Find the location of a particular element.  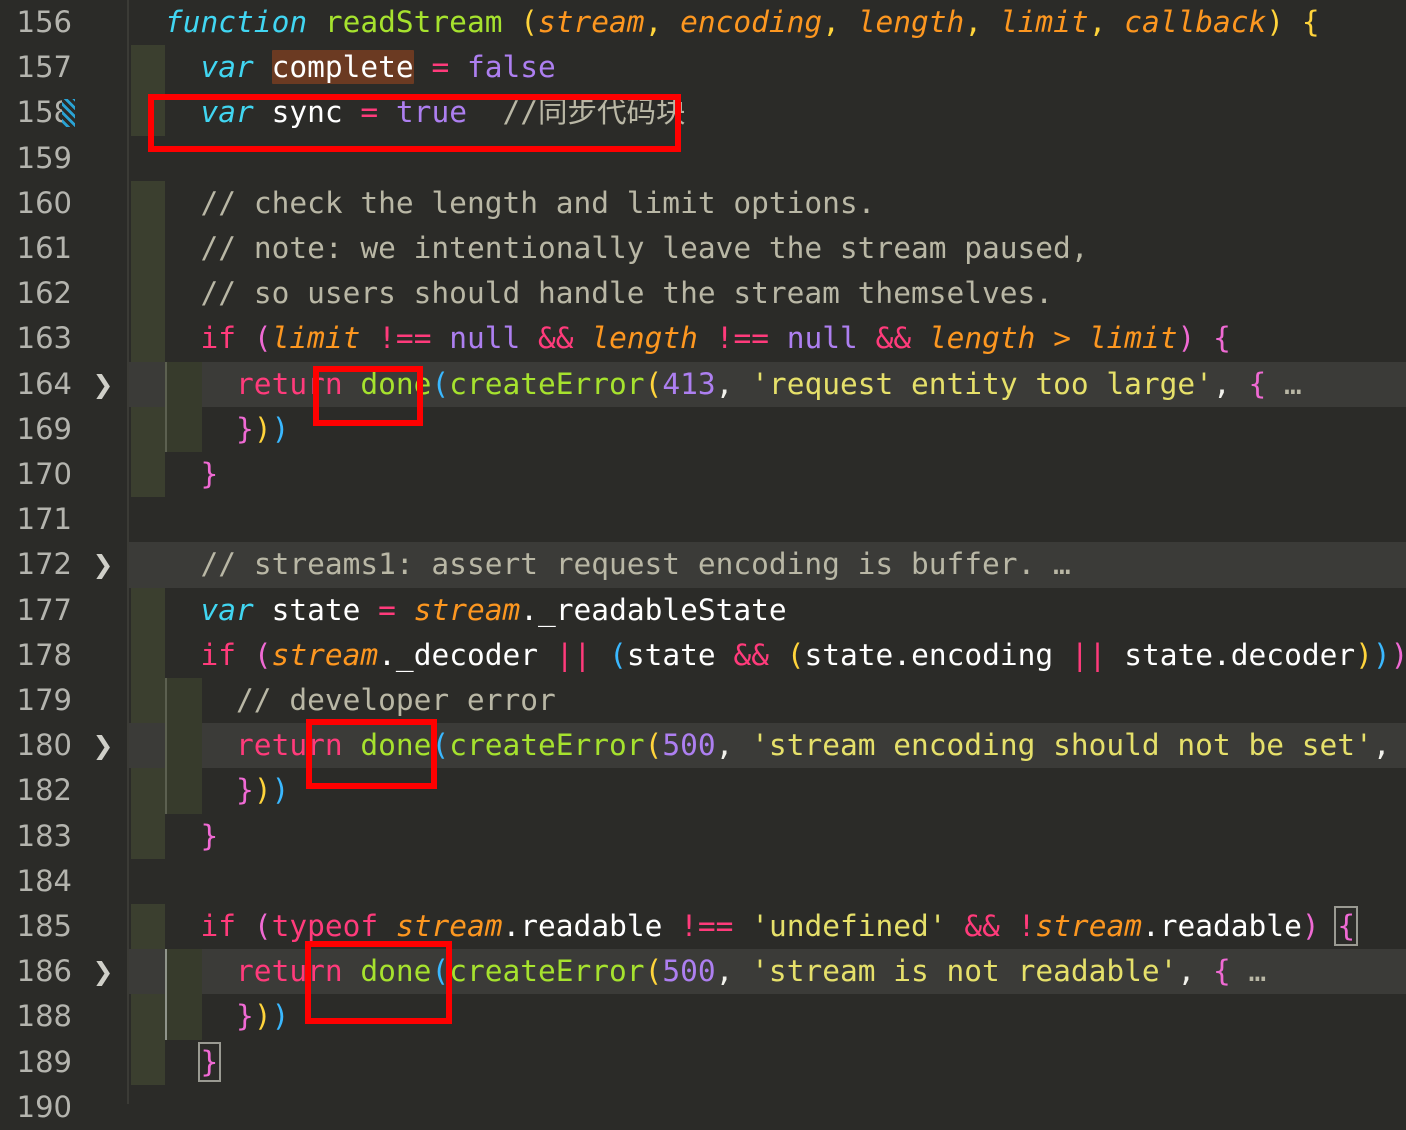

gutter-row: 189 is located at coordinates (64, 1062).